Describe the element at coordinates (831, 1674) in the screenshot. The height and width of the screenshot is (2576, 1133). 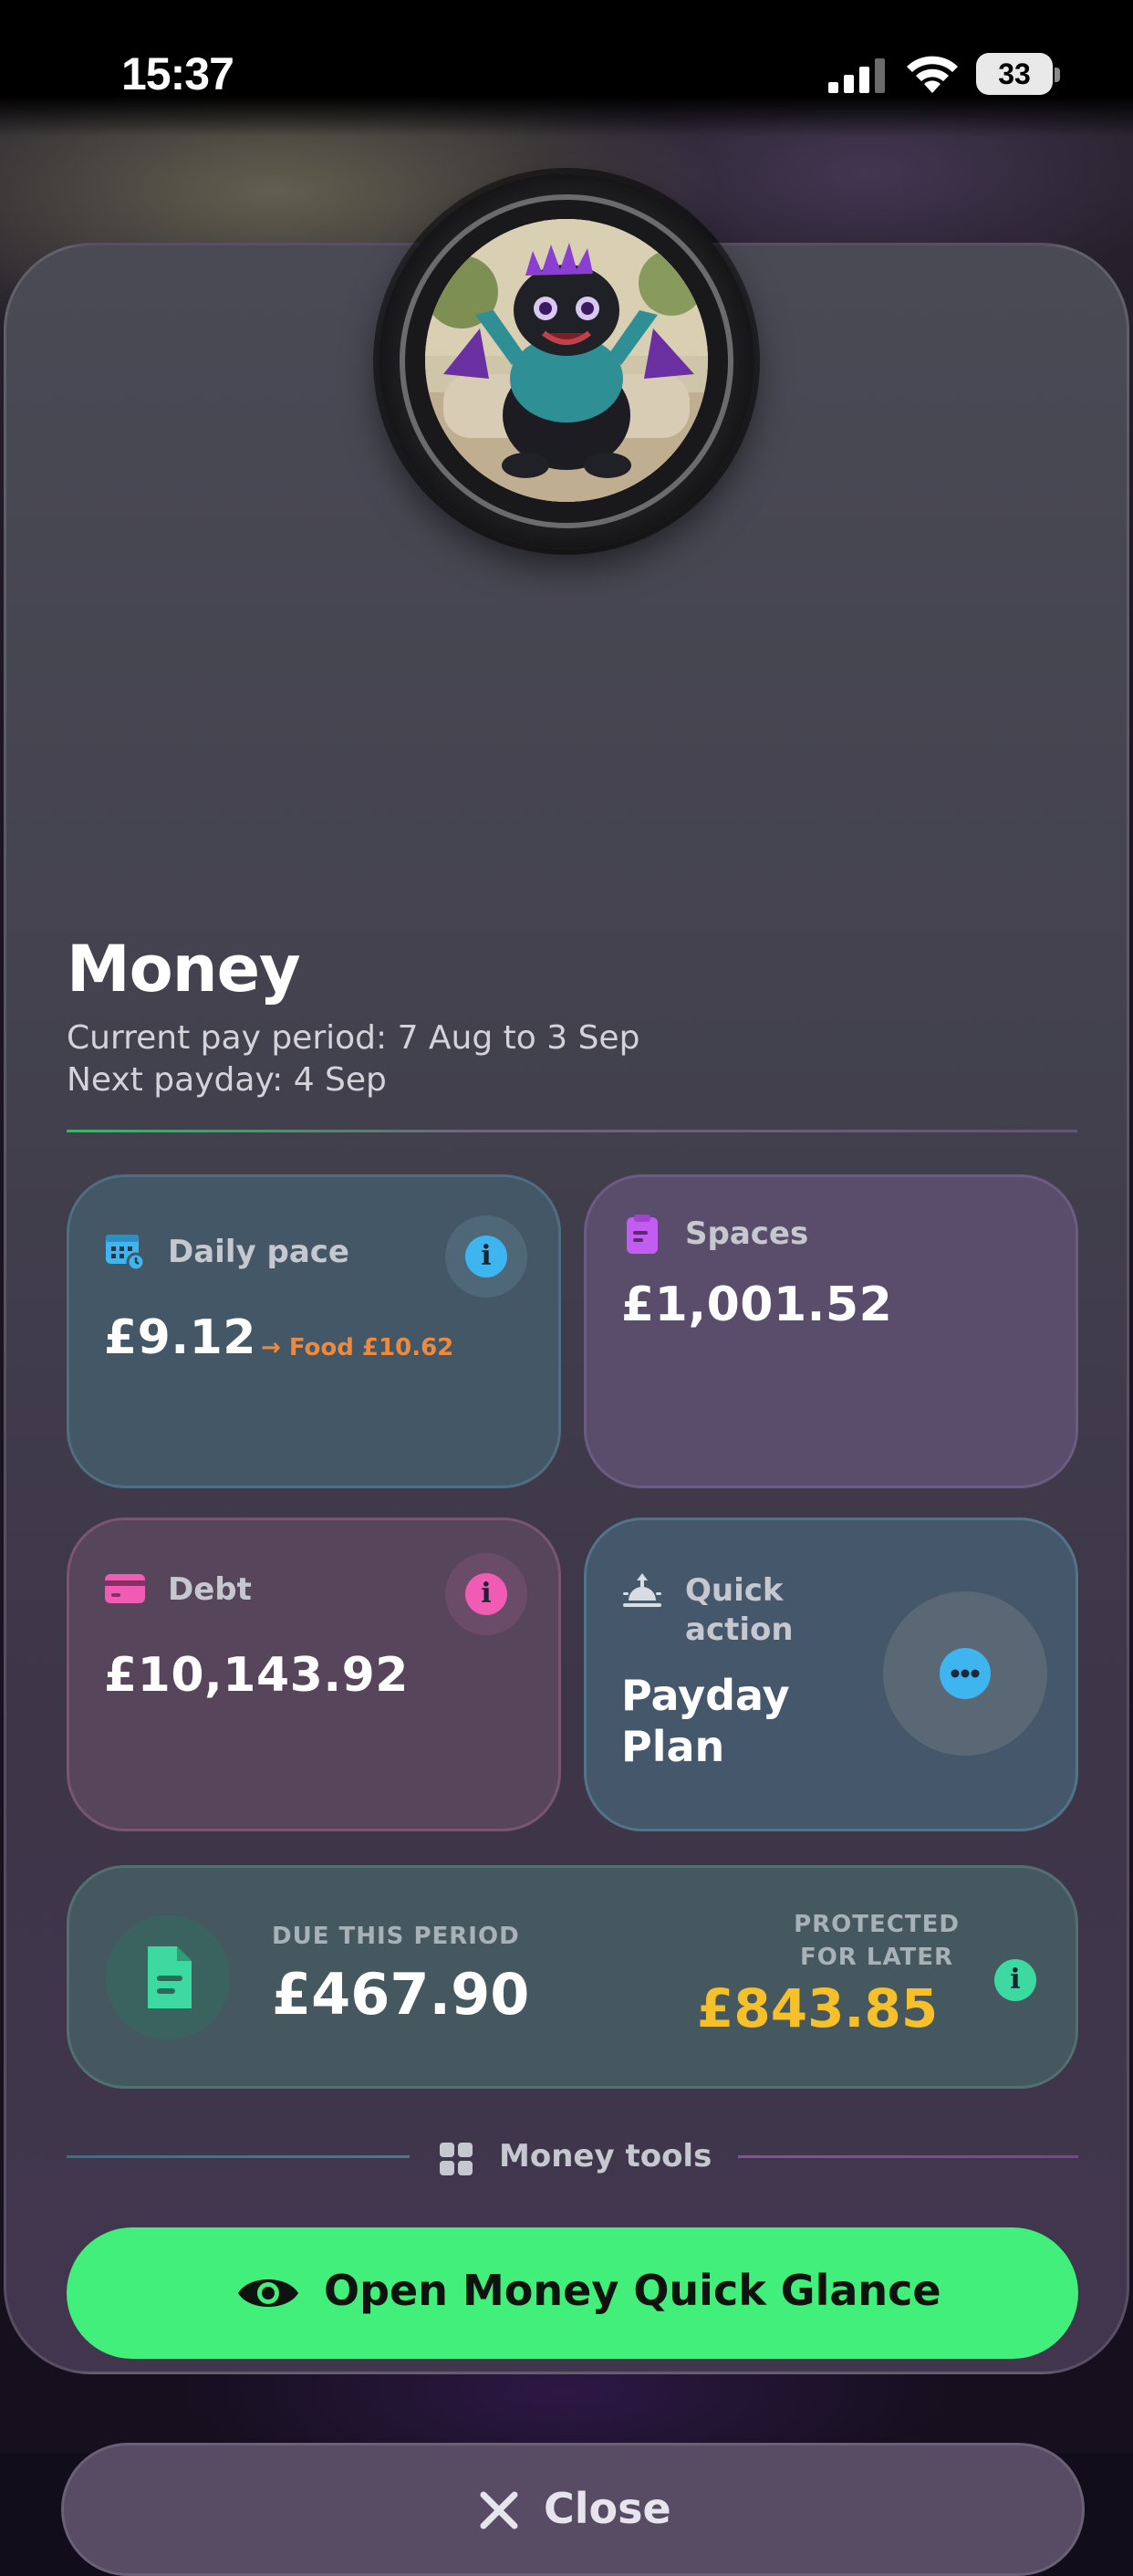
I see `quick-action-card: Quick action Payday Plan` at that location.